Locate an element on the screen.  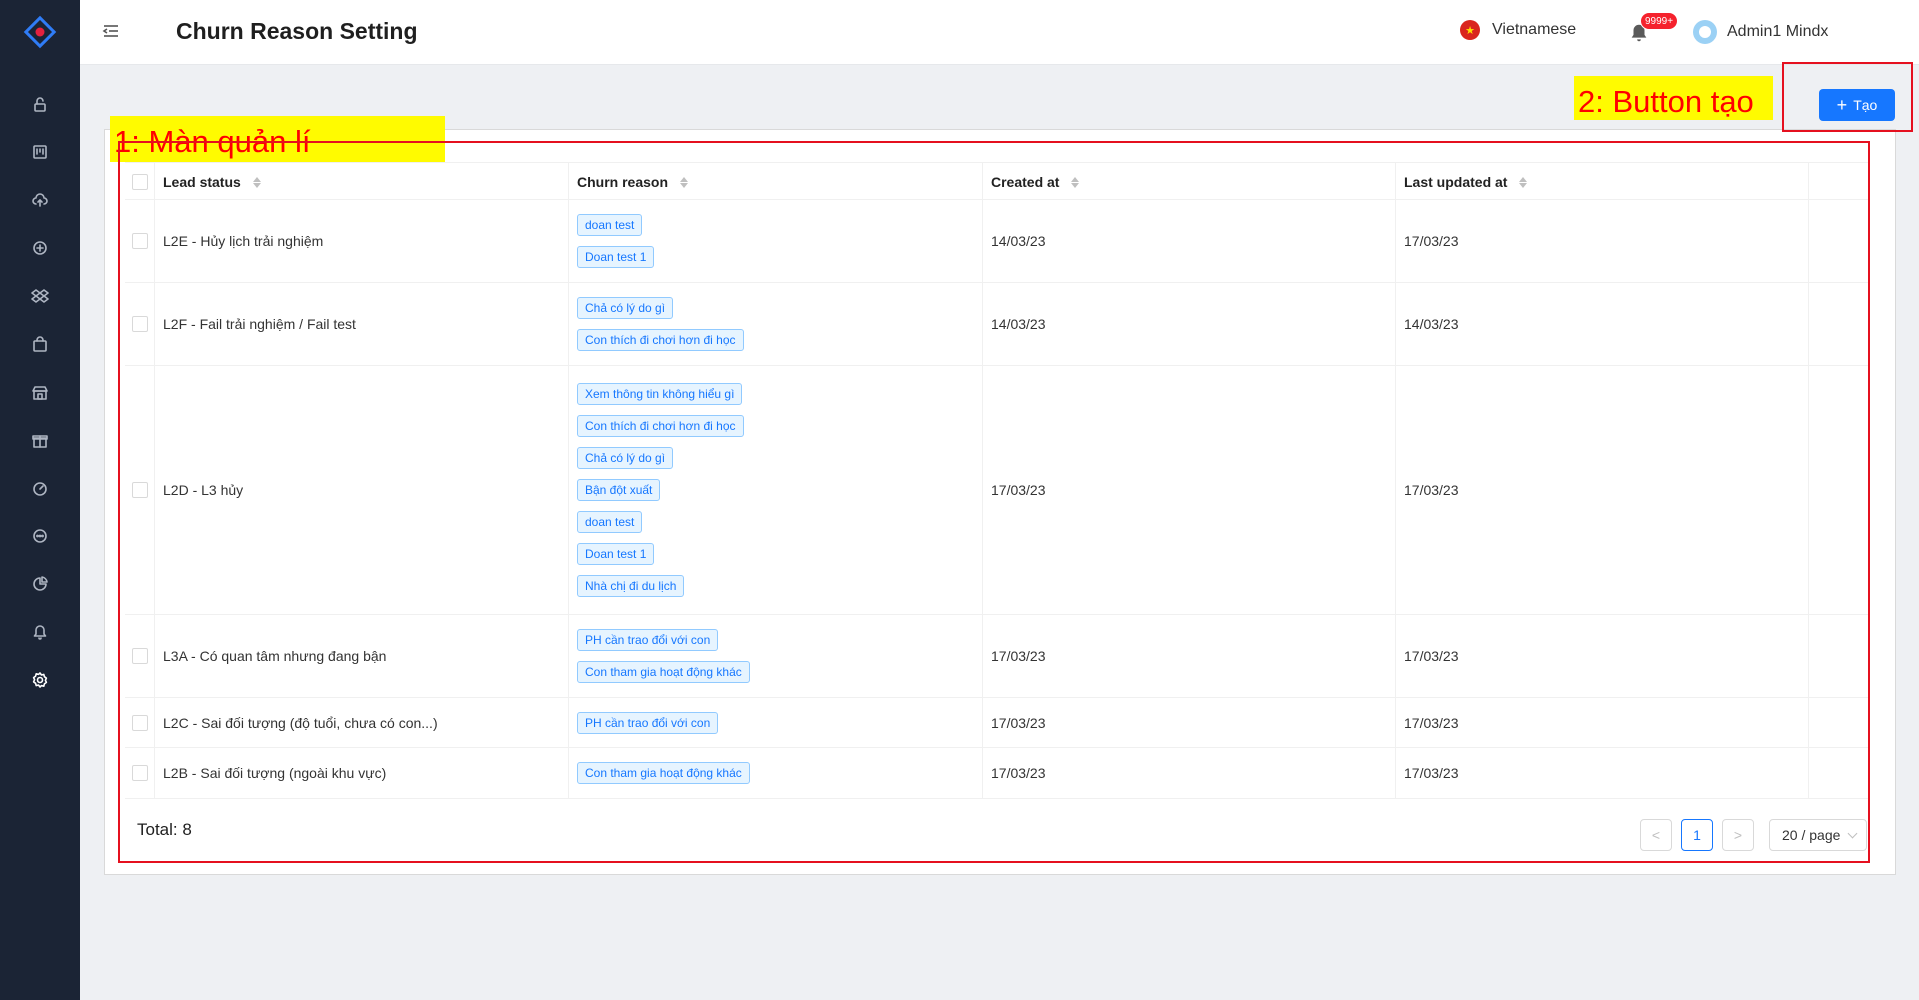
shop-icon is located at coordinates (40, 392).